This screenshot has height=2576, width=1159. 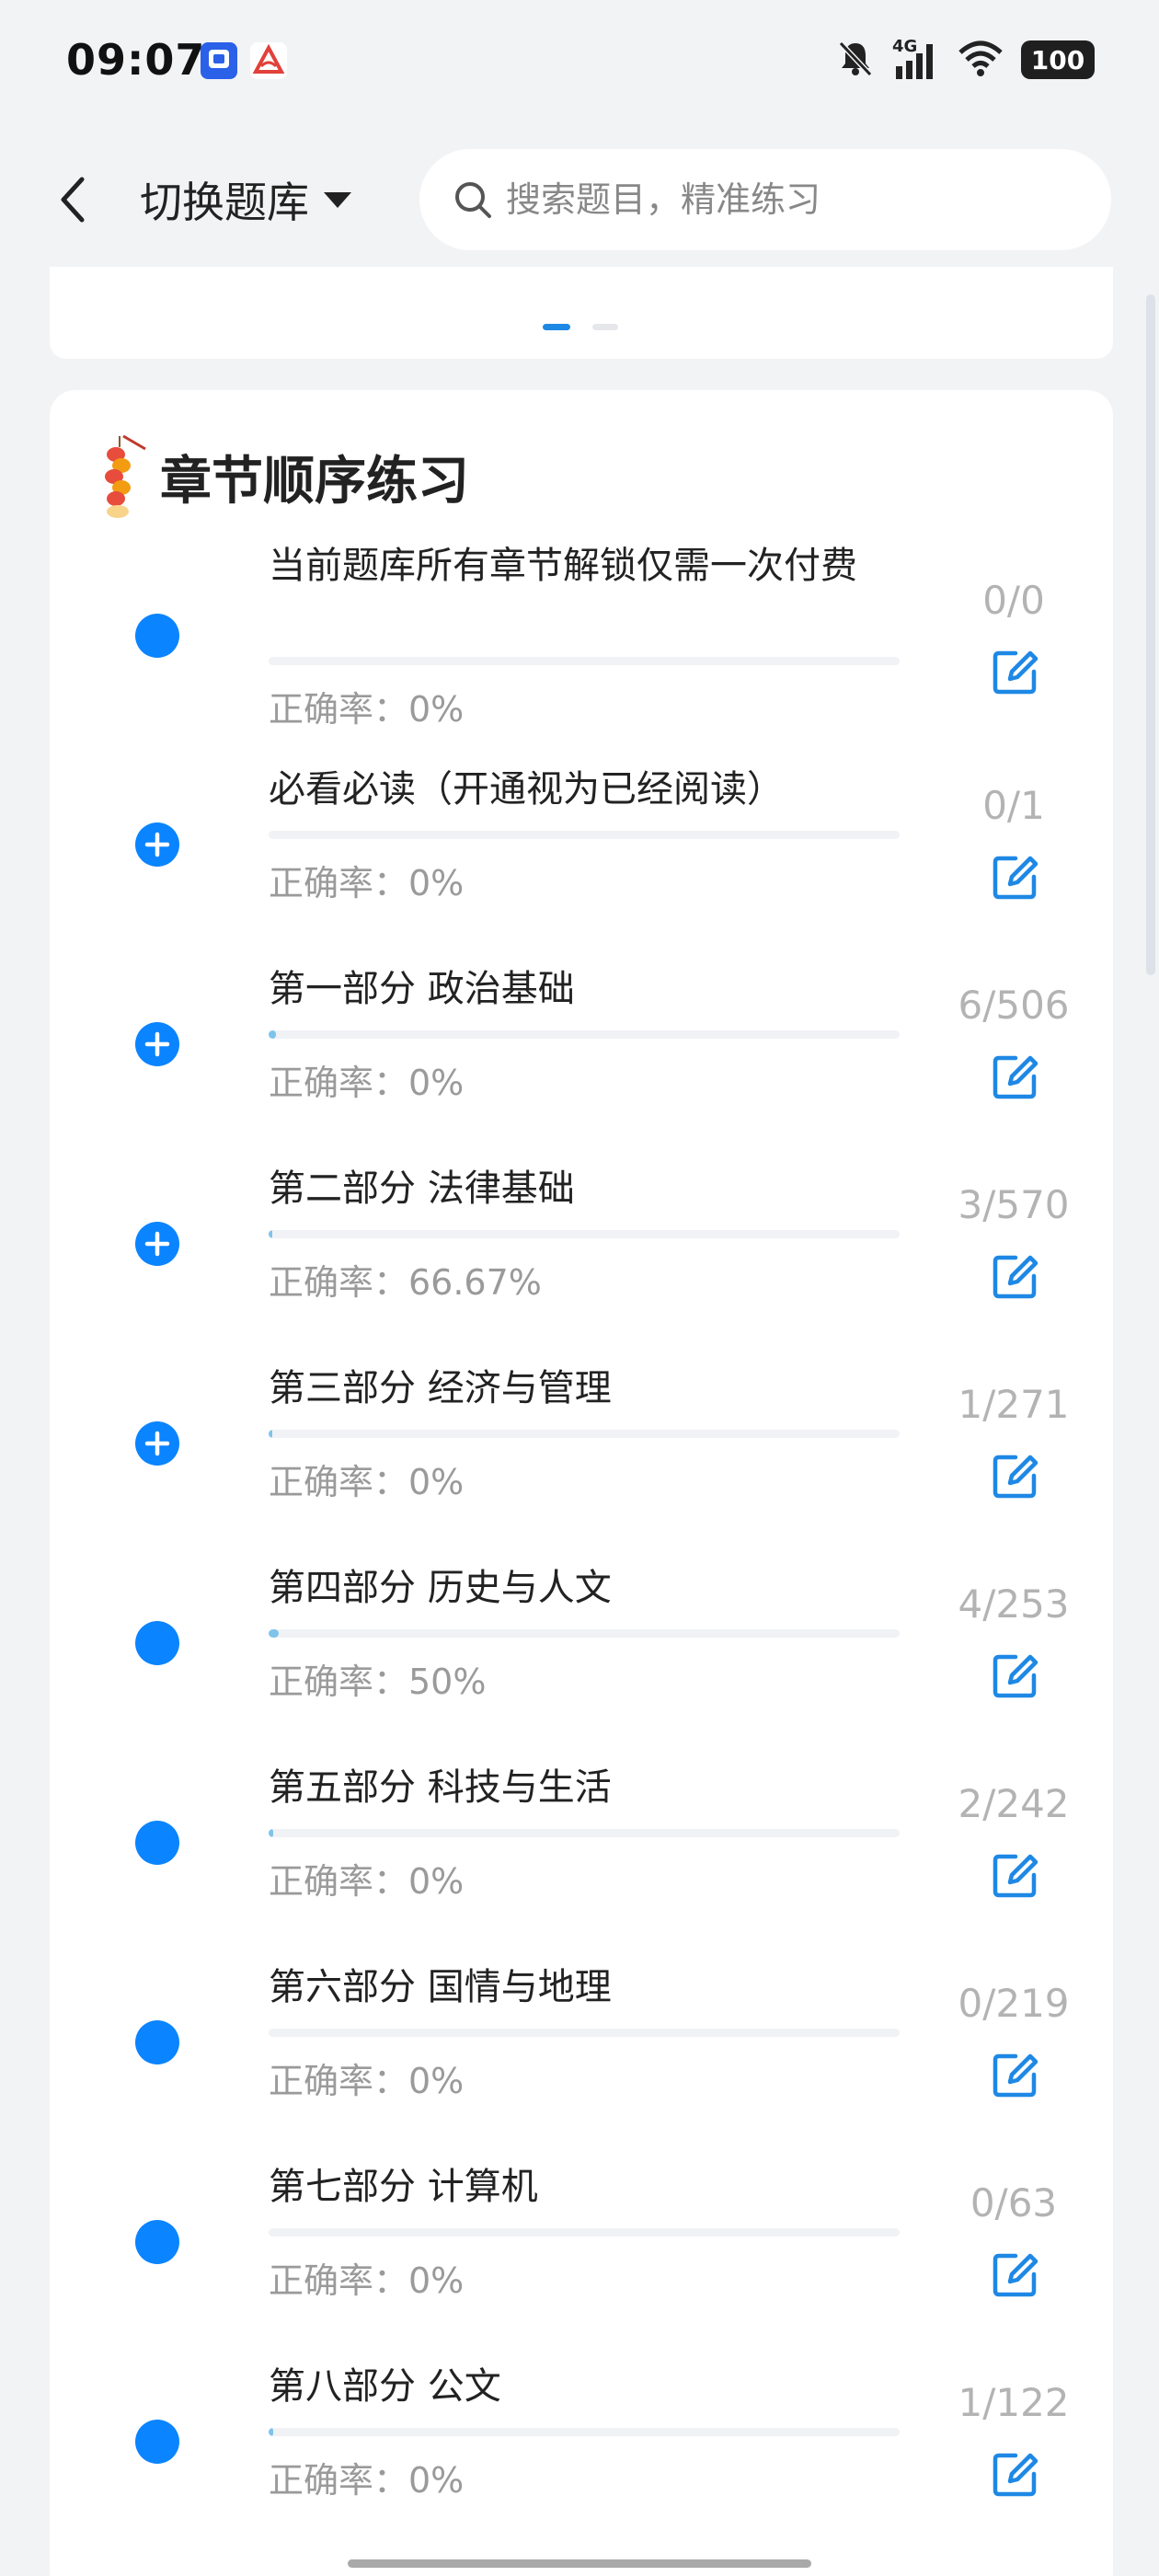 What do you see at coordinates (855, 60) in the screenshot?
I see `mute-bell-icon` at bounding box center [855, 60].